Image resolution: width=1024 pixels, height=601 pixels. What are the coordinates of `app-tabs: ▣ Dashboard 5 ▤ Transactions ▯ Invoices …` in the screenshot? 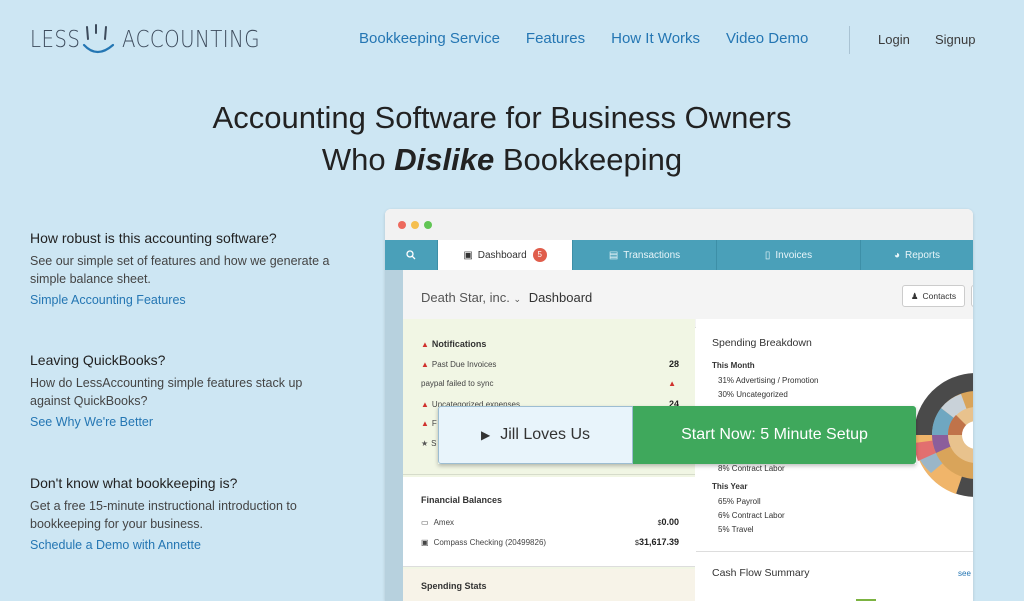 It's located at (679, 255).